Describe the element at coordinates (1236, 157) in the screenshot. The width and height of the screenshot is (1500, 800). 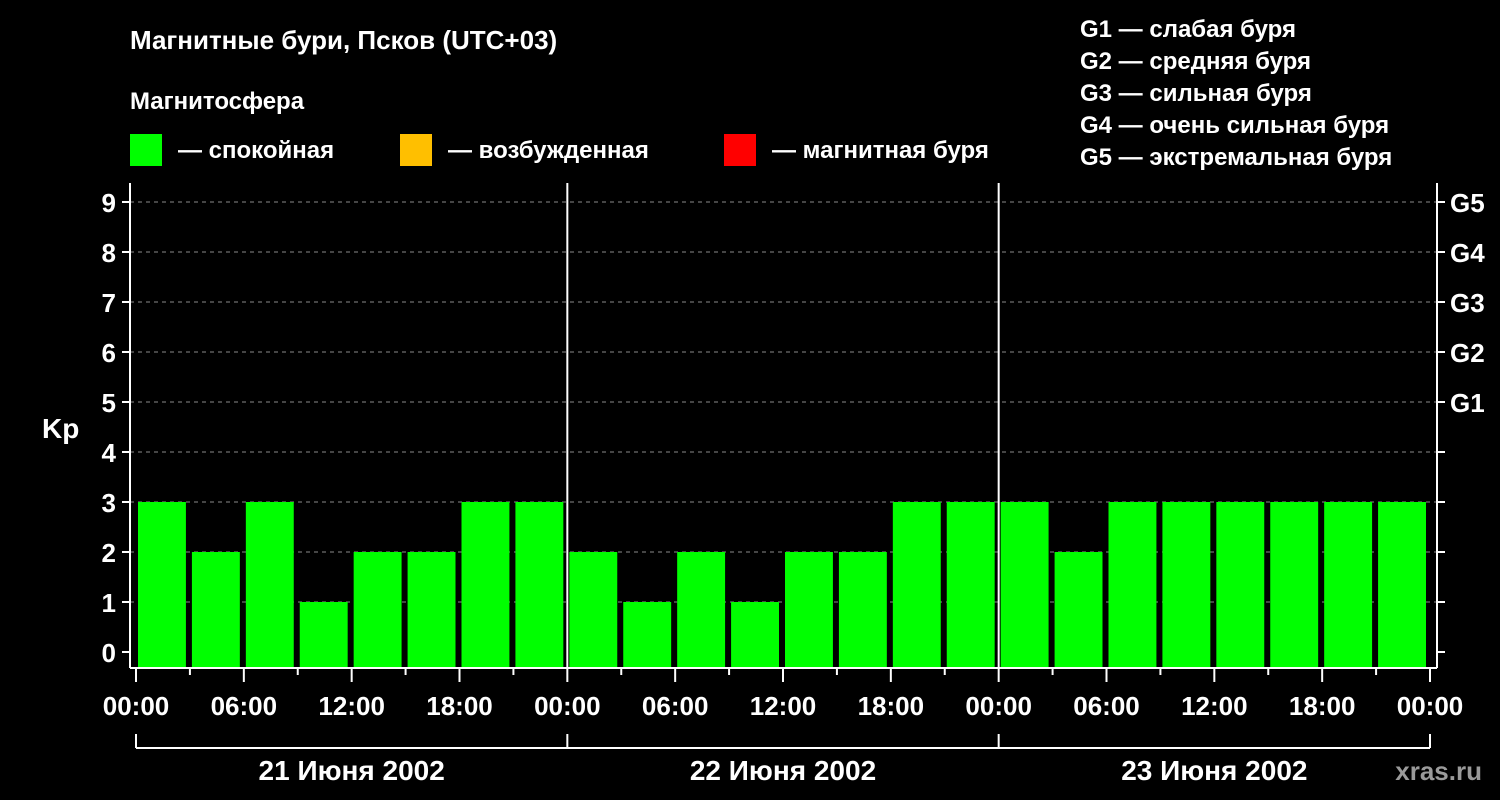
I see `storm-scale-g5: G5 — экстремальная буря` at that location.